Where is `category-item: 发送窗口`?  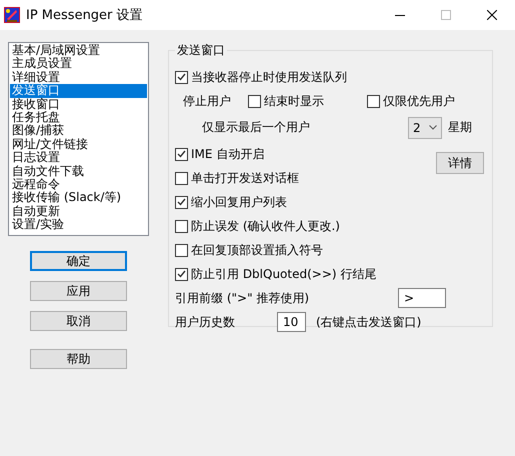
category-item: 发送窗口 is located at coordinates (78, 91).